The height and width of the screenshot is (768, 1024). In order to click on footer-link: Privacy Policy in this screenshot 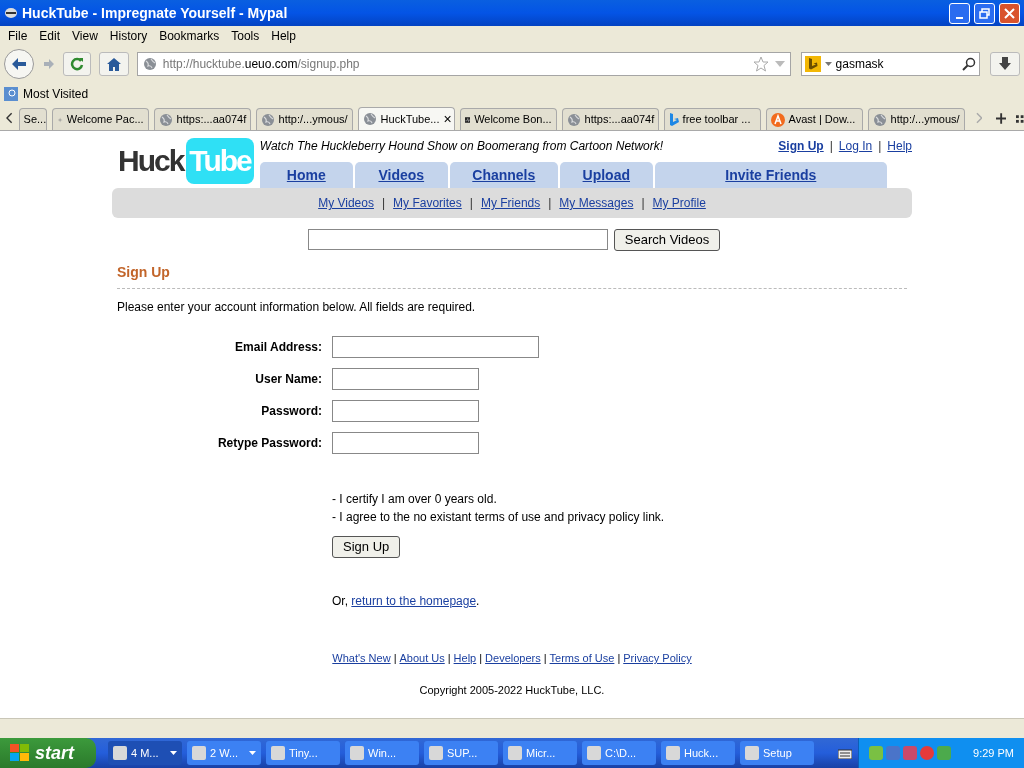, I will do `click(657, 658)`.